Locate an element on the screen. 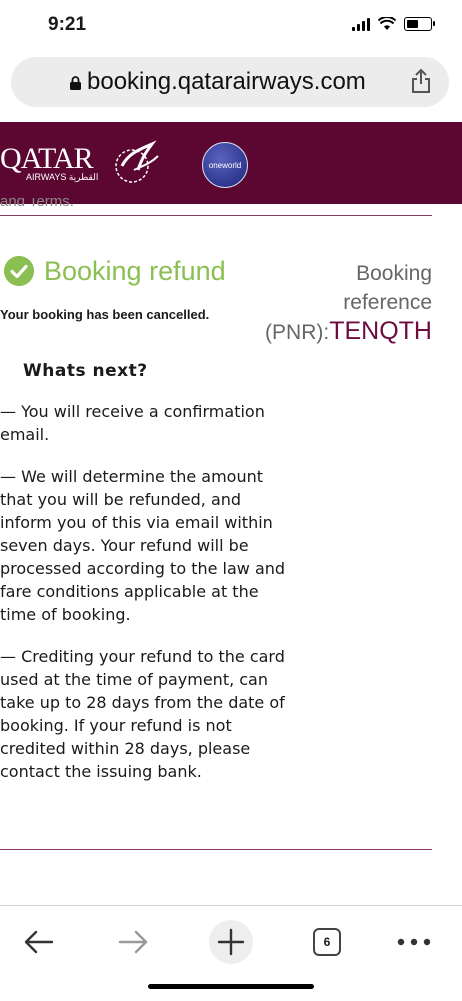 This screenshot has width=462, height=1001. status-bar: 9:21 is located at coordinates (231, 25).